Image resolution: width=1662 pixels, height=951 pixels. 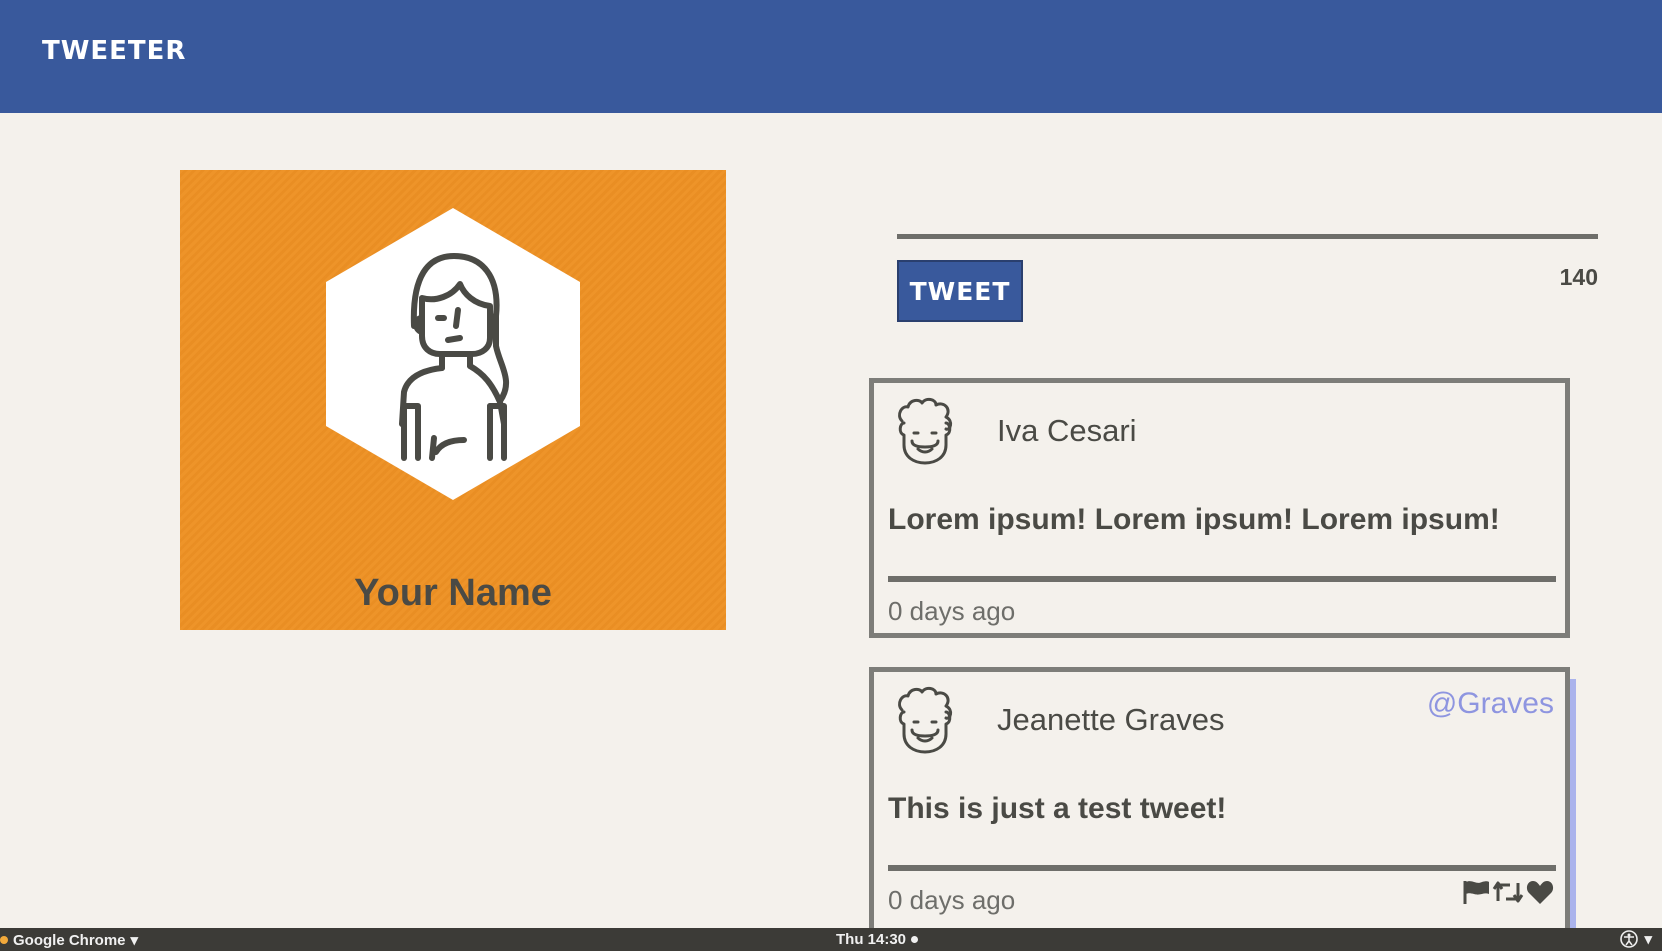 I want to click on tweet-author: Iva Cesari, so click(x=1067, y=431).